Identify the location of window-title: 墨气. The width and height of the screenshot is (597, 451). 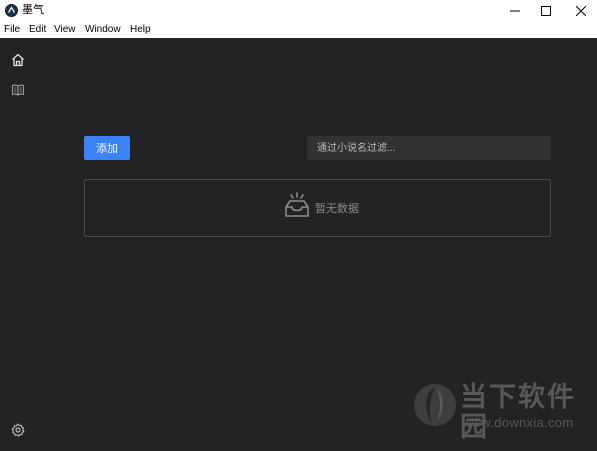
(33, 10).